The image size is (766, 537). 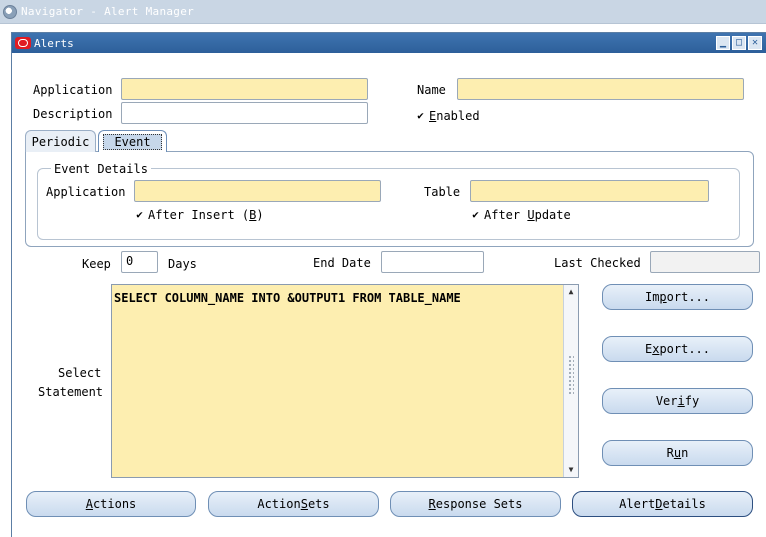 I want to click on actions-button: Actions, so click(x=111, y=504).